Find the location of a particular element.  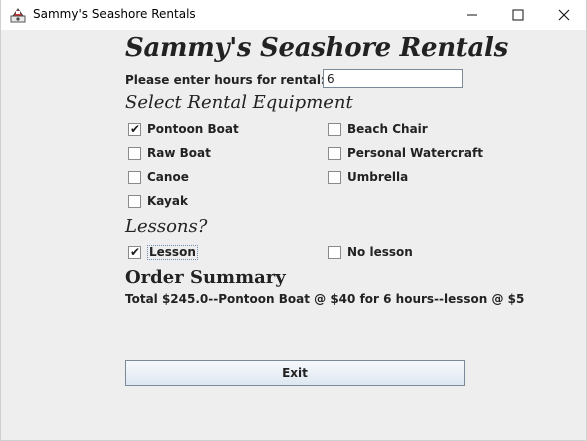

checkbox-no-lesson: No lesson is located at coordinates (370, 252).